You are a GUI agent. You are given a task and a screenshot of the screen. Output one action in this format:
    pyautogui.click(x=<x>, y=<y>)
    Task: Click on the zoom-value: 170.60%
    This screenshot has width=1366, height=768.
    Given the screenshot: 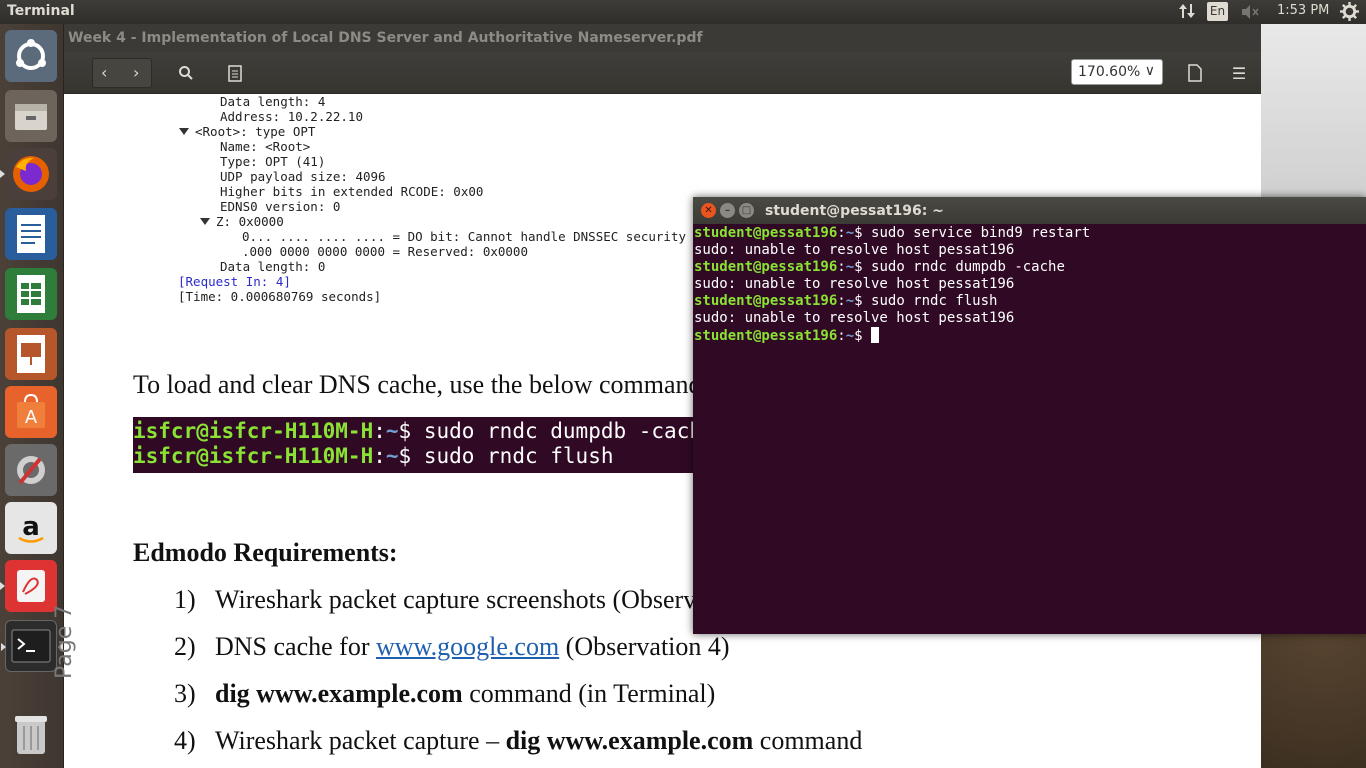 What is the action you would take?
    pyautogui.click(x=1109, y=72)
    